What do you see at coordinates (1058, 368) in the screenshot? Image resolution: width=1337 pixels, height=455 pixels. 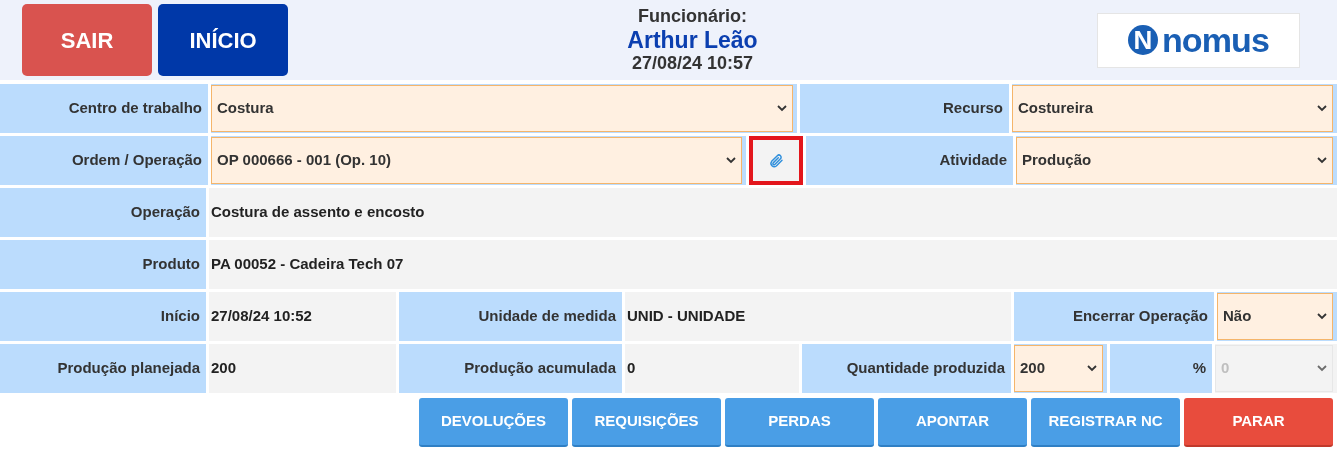 I see `select-field: 200` at bounding box center [1058, 368].